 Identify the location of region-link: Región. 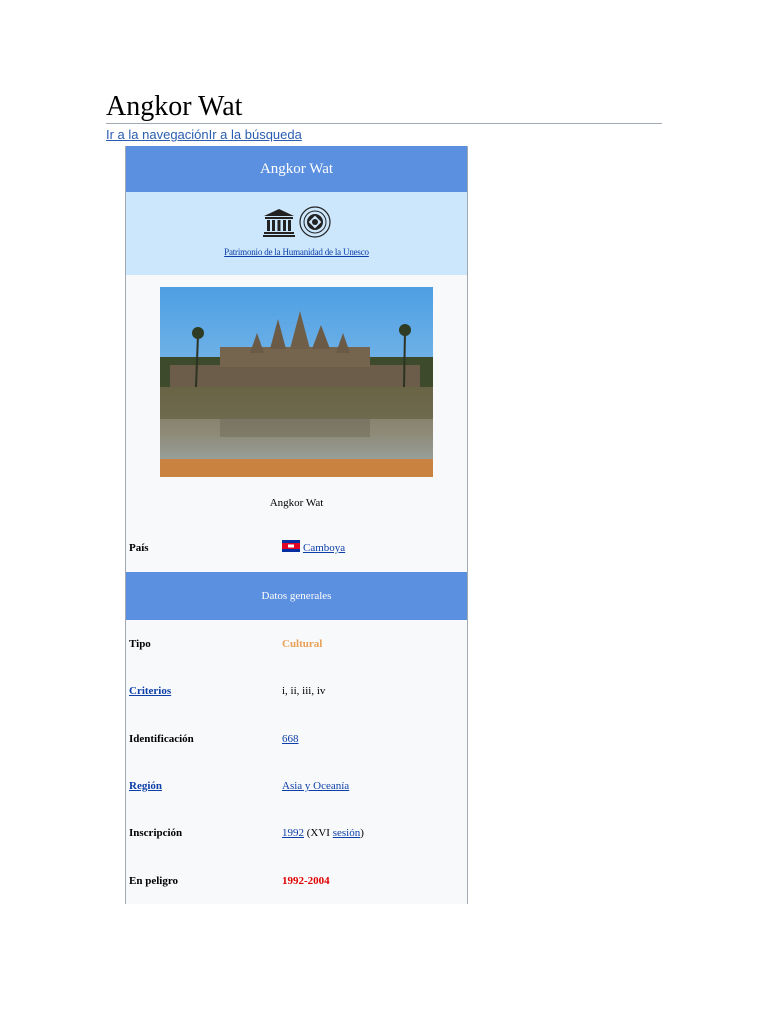
(145, 786).